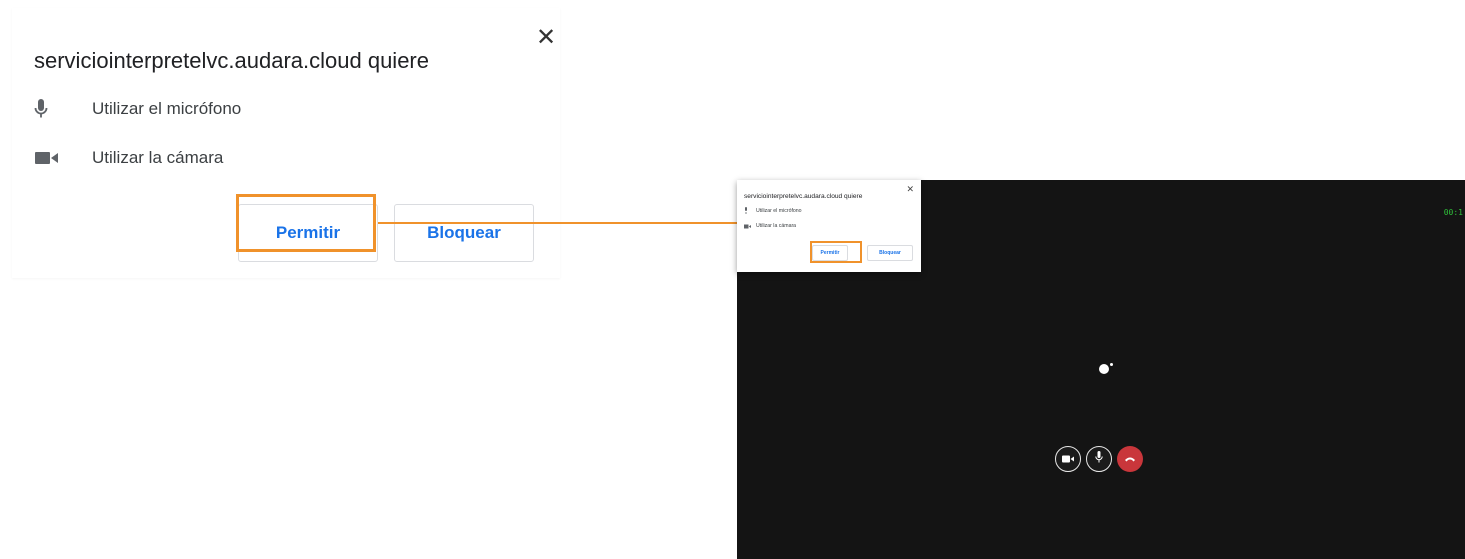  What do you see at coordinates (1453, 212) in the screenshot?
I see `call-timer: 00:1` at bounding box center [1453, 212].